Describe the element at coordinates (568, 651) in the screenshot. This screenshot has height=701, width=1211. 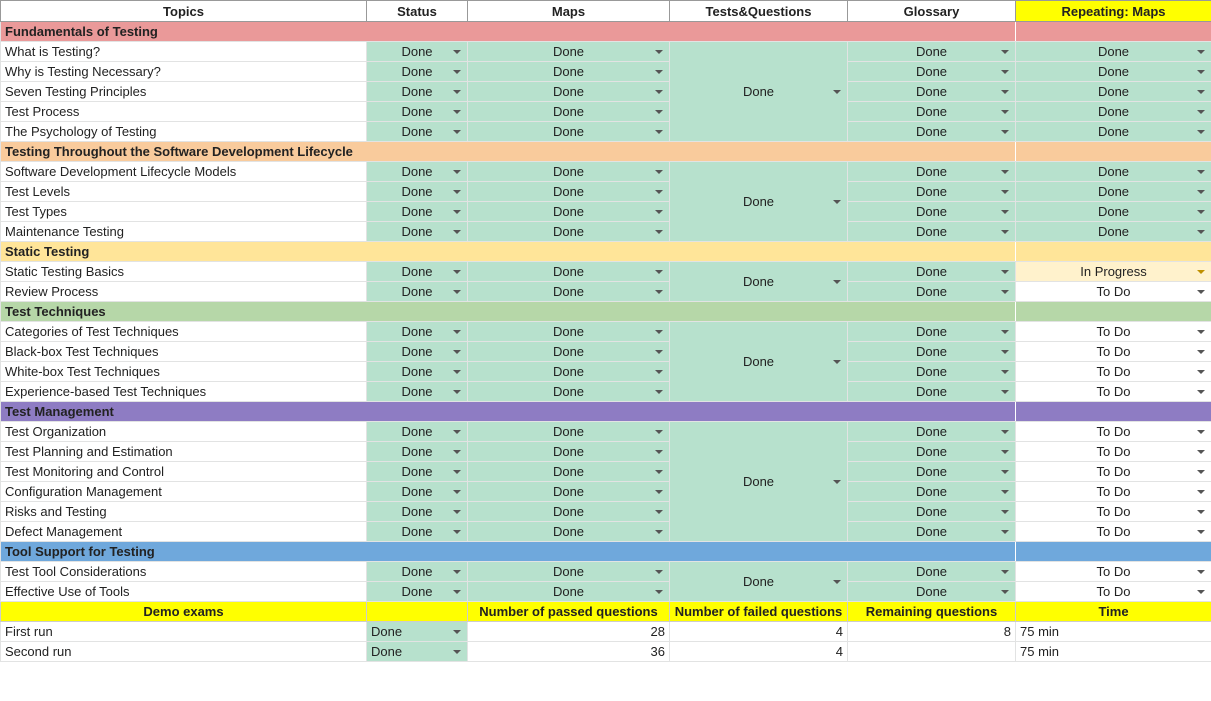
I see `passed-count: 36` at that location.